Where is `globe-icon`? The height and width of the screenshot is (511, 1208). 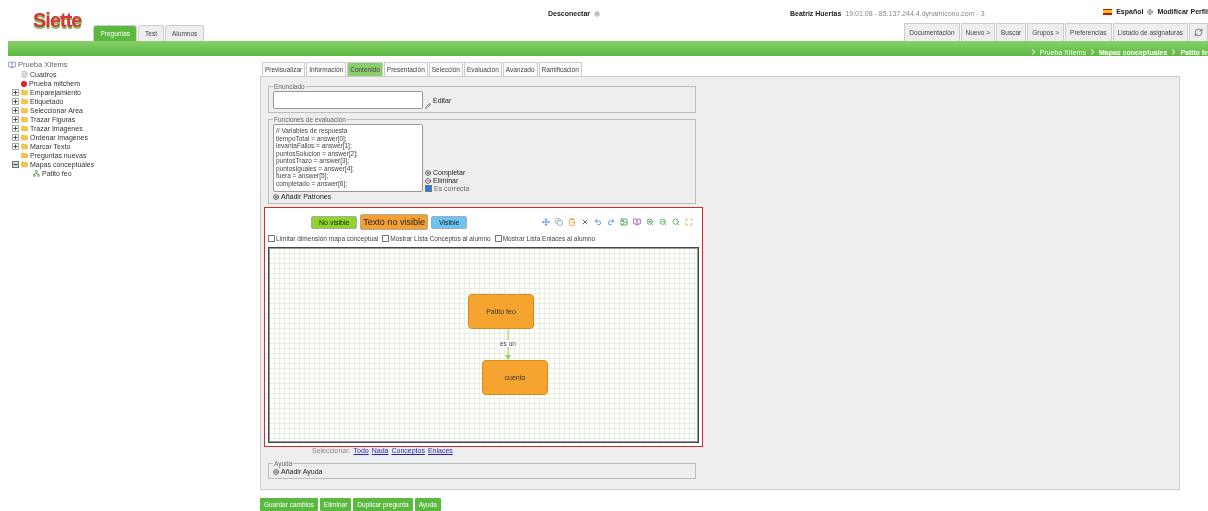 globe-icon is located at coordinates (1150, 11).